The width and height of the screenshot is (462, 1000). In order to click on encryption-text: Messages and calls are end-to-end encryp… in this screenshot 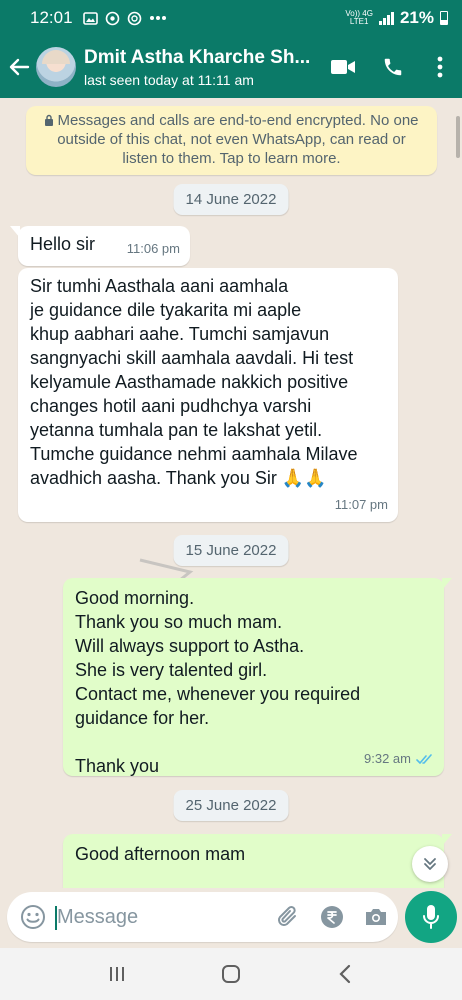, I will do `click(238, 139)`.